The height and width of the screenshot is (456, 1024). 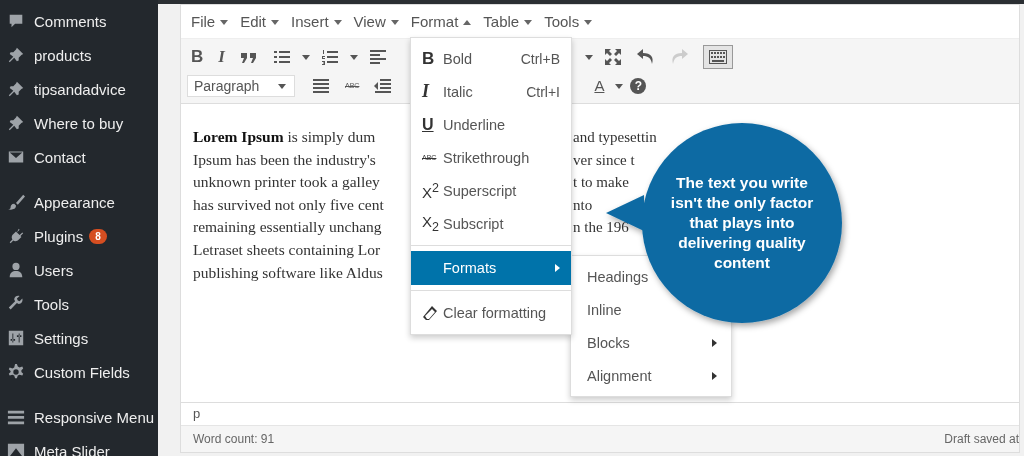 I want to click on menu-item: Formats, so click(x=491, y=268).